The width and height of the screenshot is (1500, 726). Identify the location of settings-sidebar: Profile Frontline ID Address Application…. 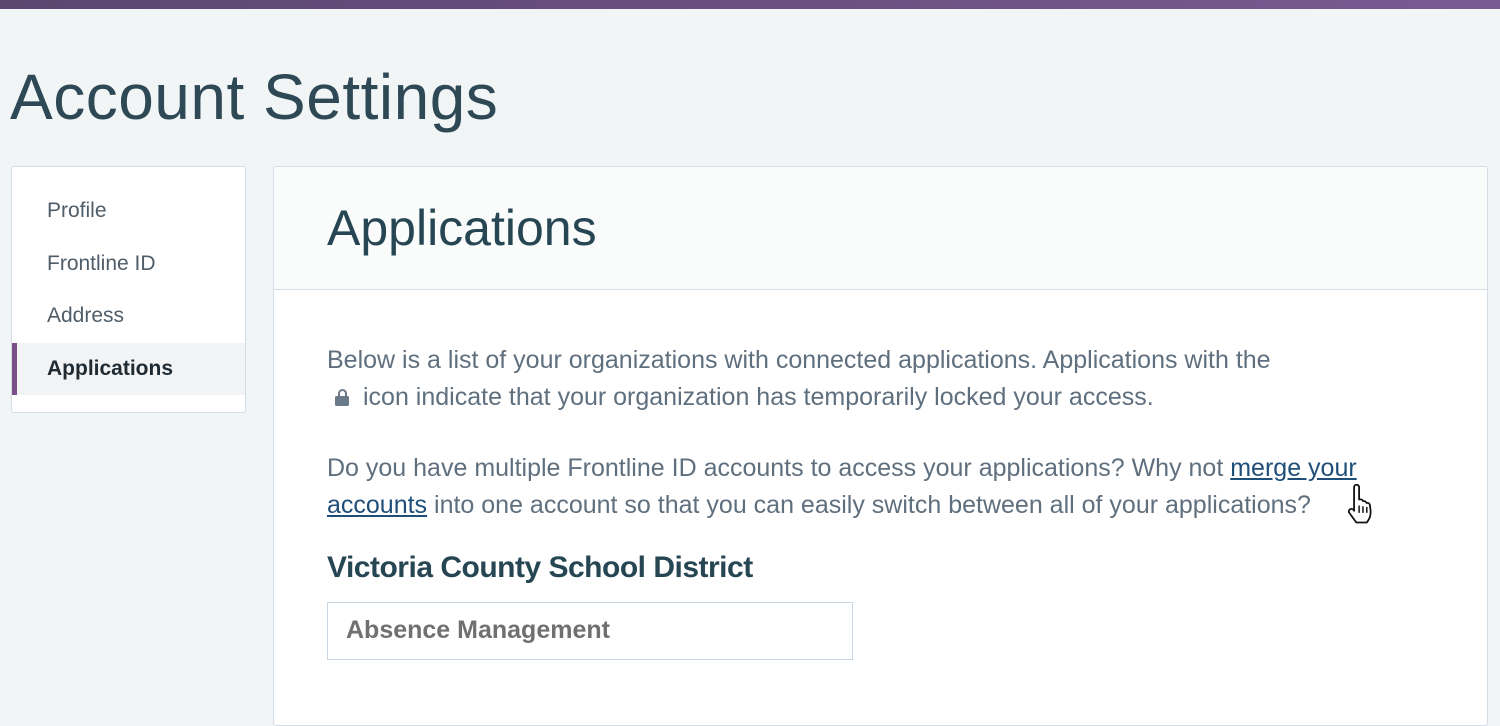
(128, 289).